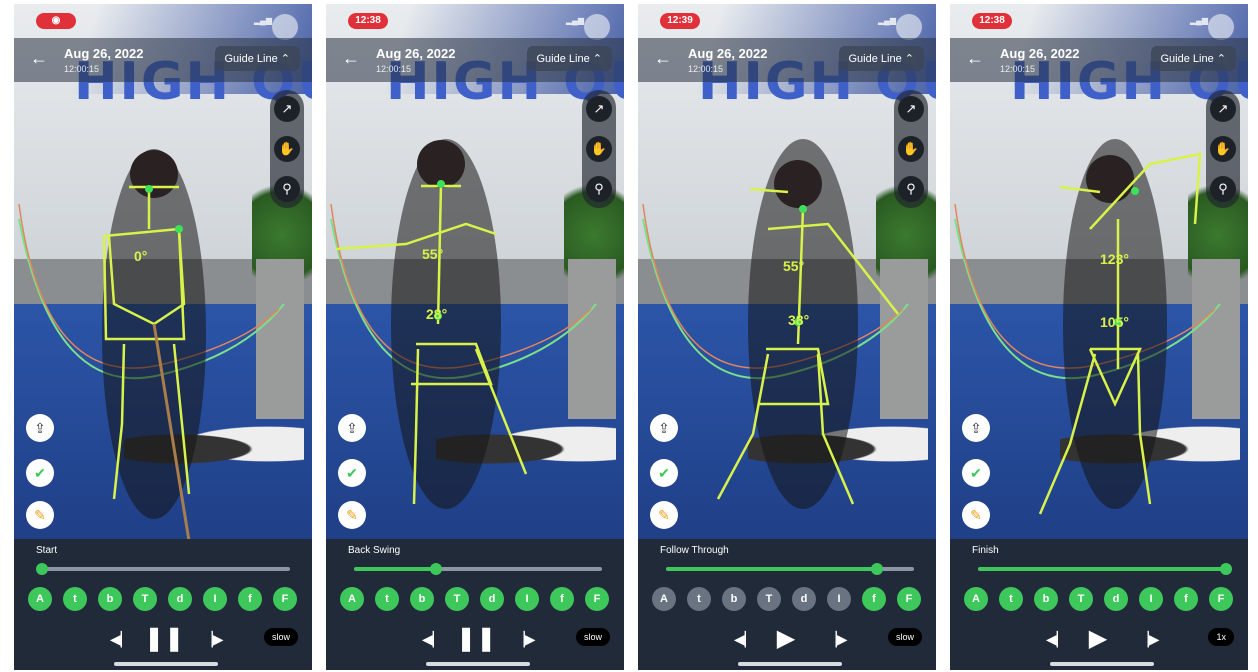 The height and width of the screenshot is (672, 1258). I want to click on guide-line-label: Guide Line, so click(563, 59).